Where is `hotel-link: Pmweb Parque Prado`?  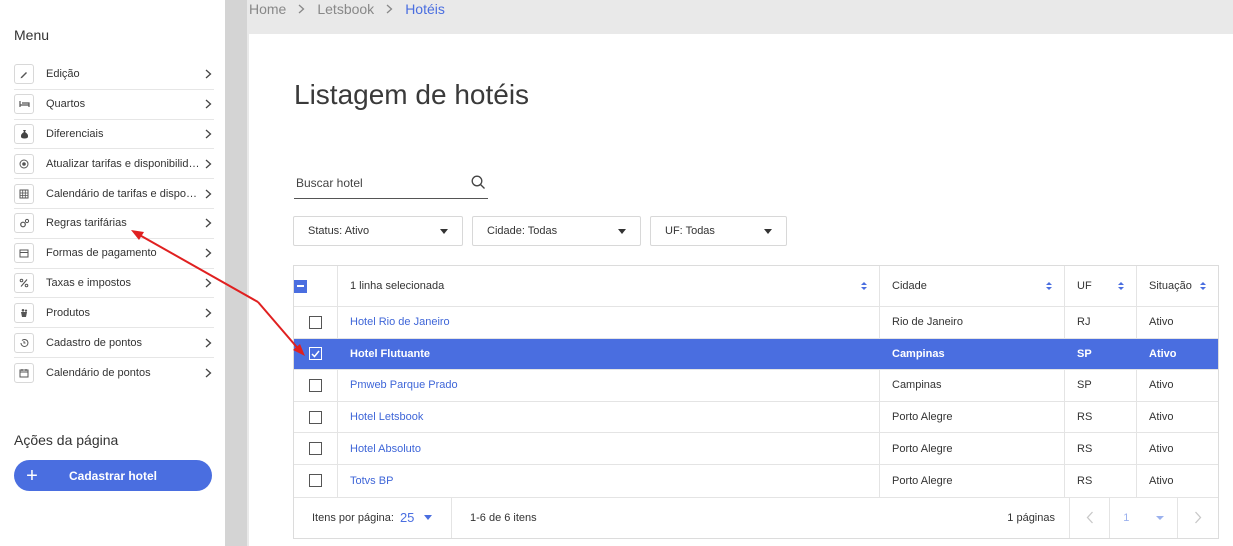
hotel-link: Pmweb Parque Prado is located at coordinates (404, 385).